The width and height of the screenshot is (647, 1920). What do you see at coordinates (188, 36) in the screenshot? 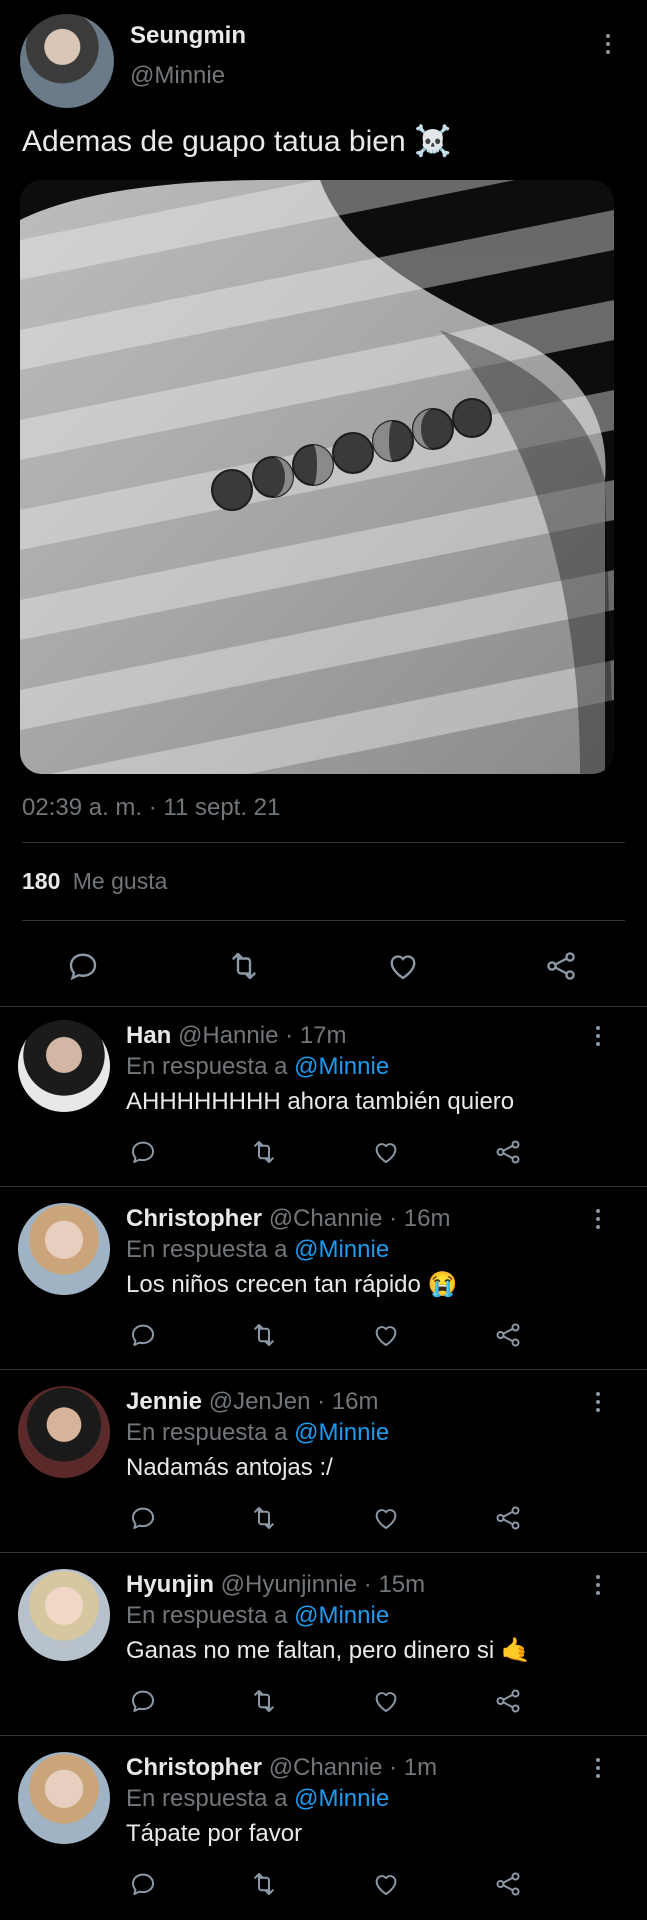
I see `author-name: Seungmin` at bounding box center [188, 36].